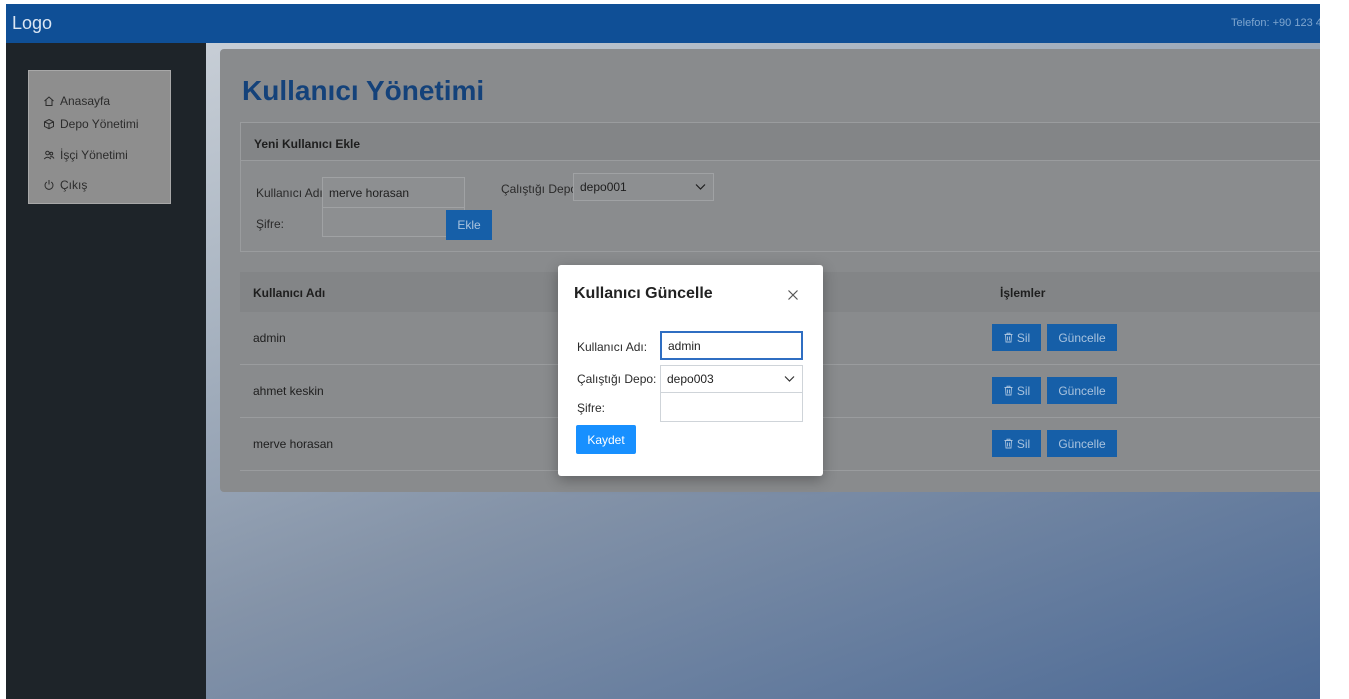 This screenshot has height=699, width=1349. I want to click on sidebar-item-label: İşçi Yönetimi, so click(94, 155).